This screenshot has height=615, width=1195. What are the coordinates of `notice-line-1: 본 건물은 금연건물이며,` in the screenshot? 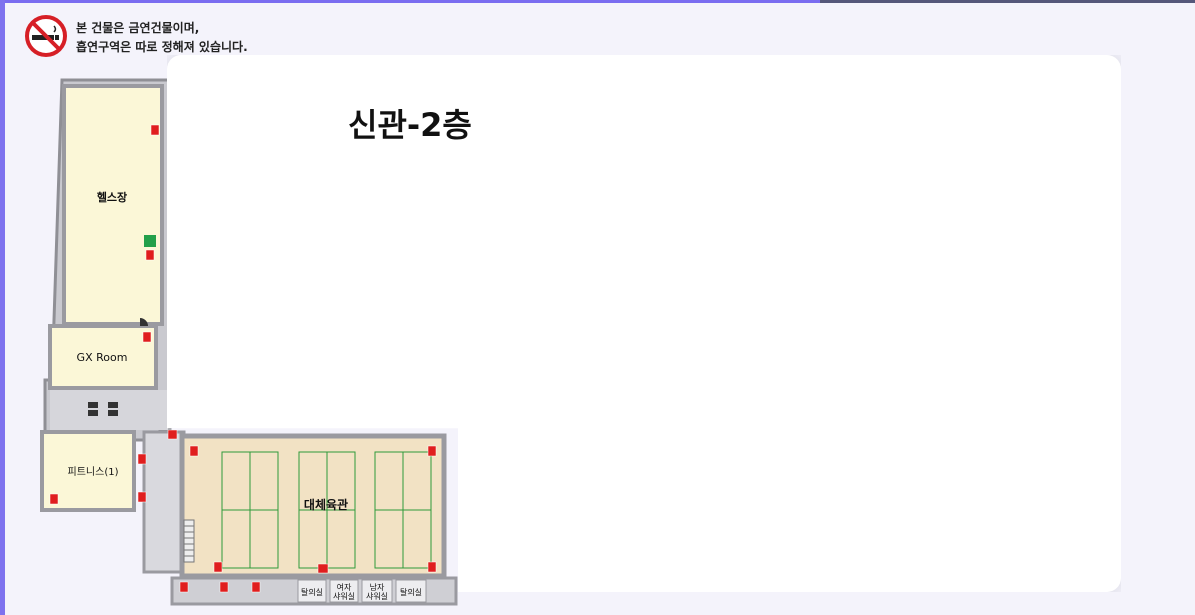 It's located at (138, 28).